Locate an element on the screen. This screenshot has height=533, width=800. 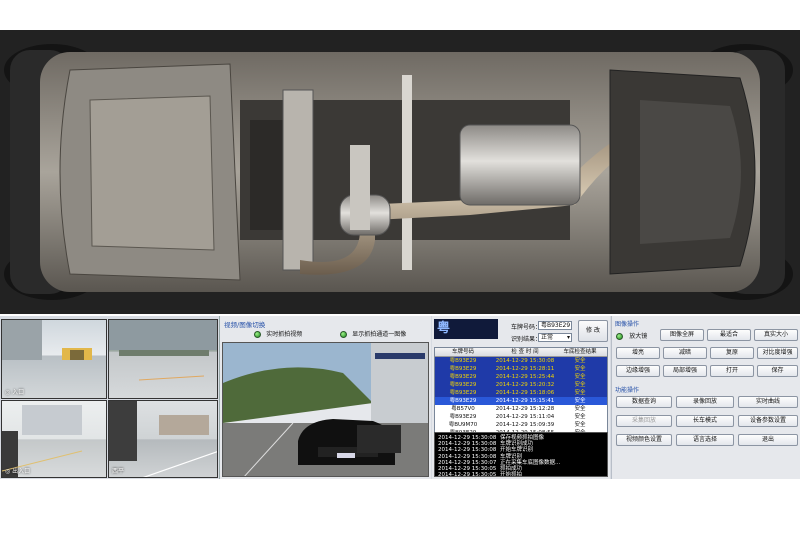
brighten-button: 增亮 is located at coordinates (638, 353).